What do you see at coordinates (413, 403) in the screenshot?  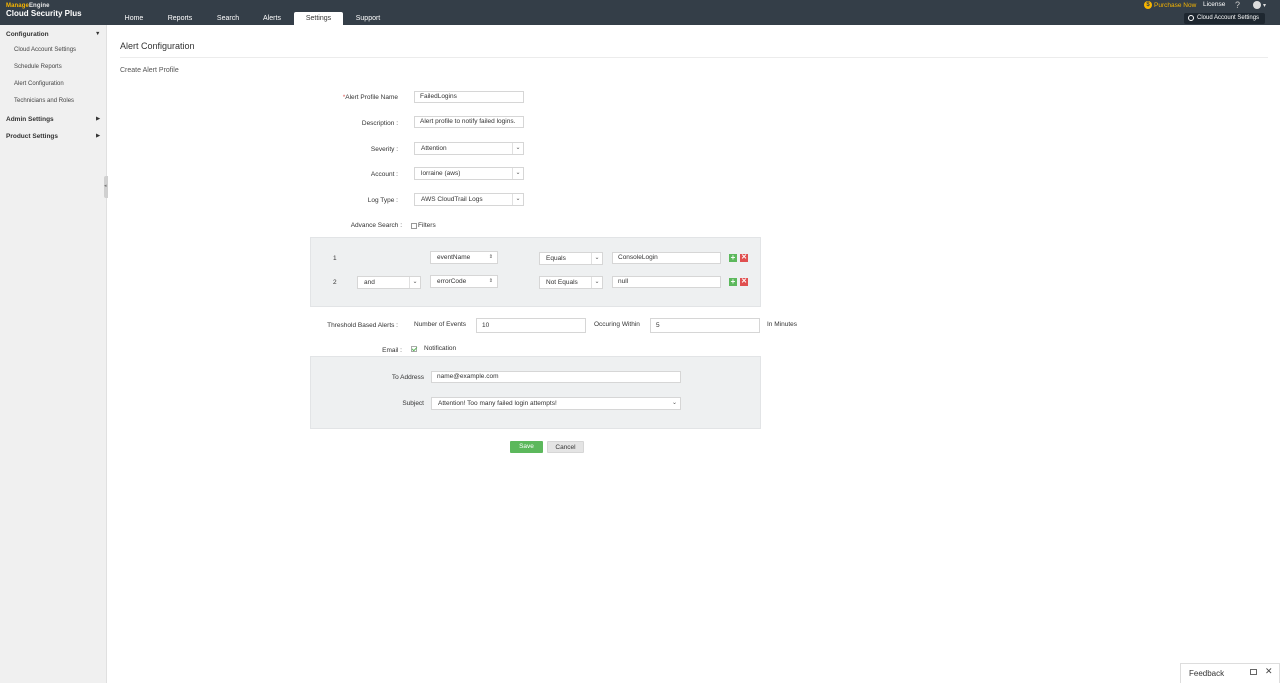 I see `subject-label: Subject` at bounding box center [413, 403].